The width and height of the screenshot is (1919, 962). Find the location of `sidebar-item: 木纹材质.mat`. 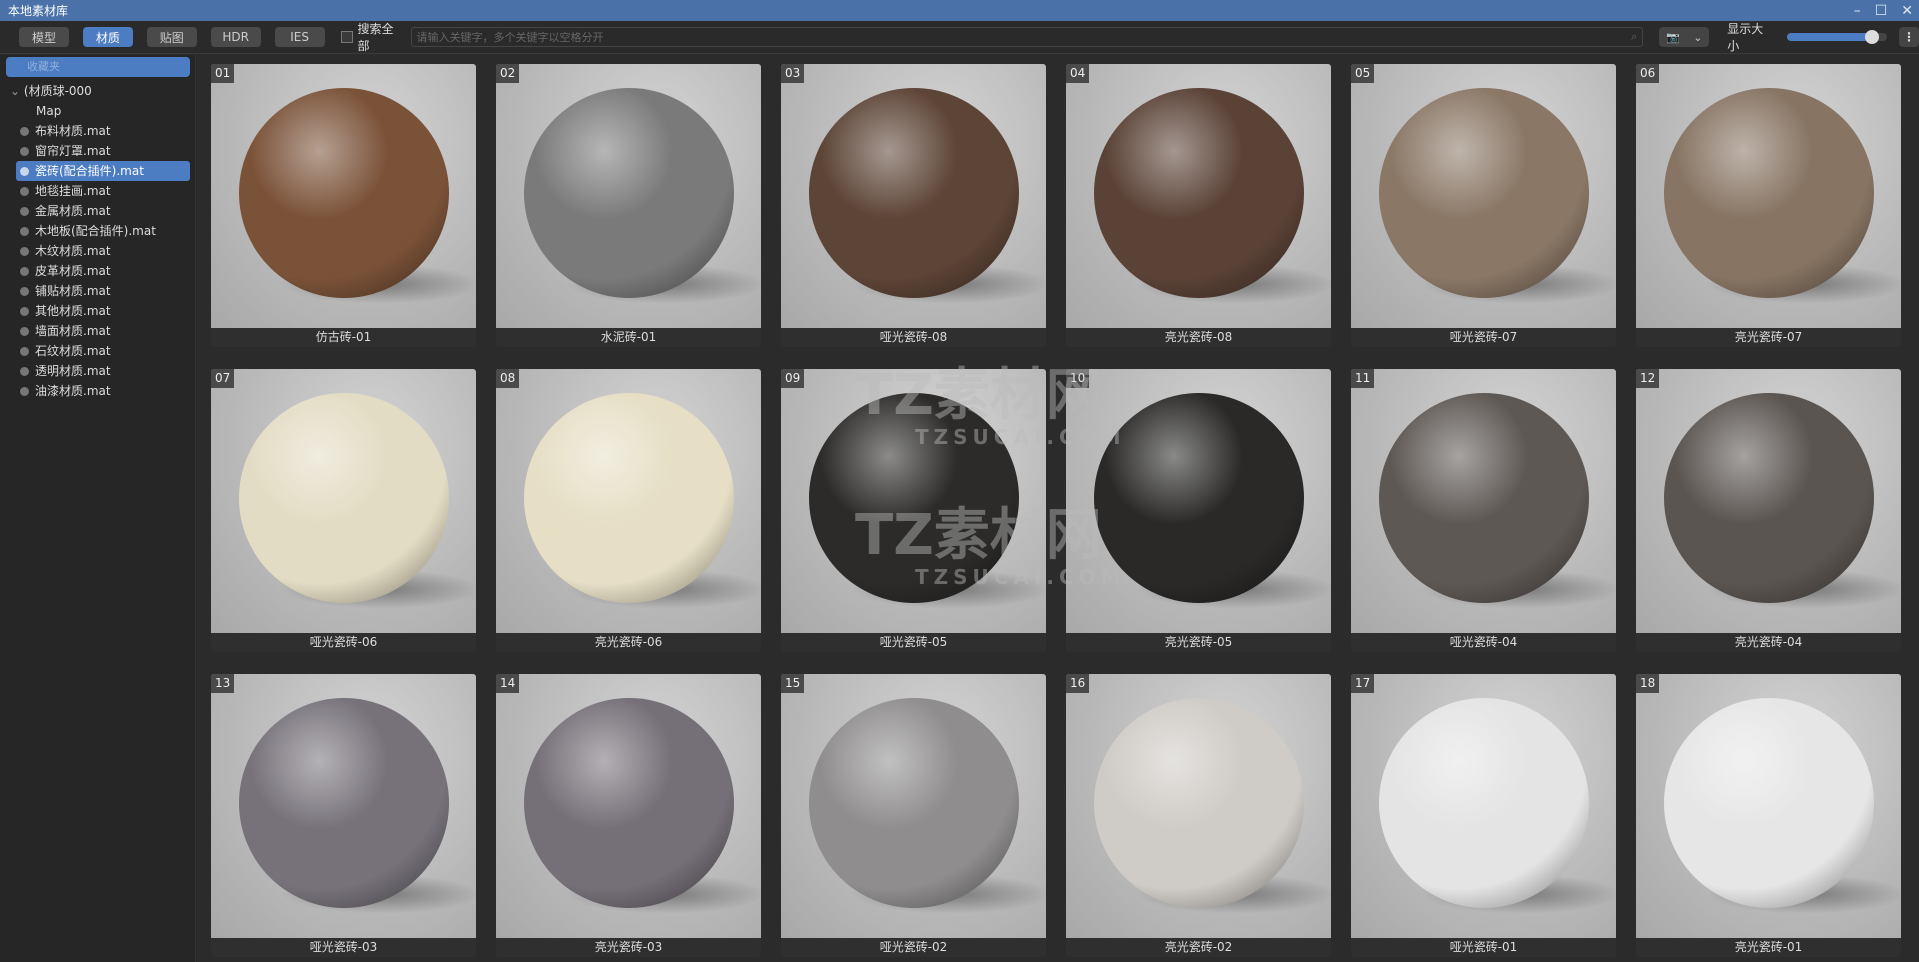

sidebar-item: 木纹材质.mat is located at coordinates (103, 251).